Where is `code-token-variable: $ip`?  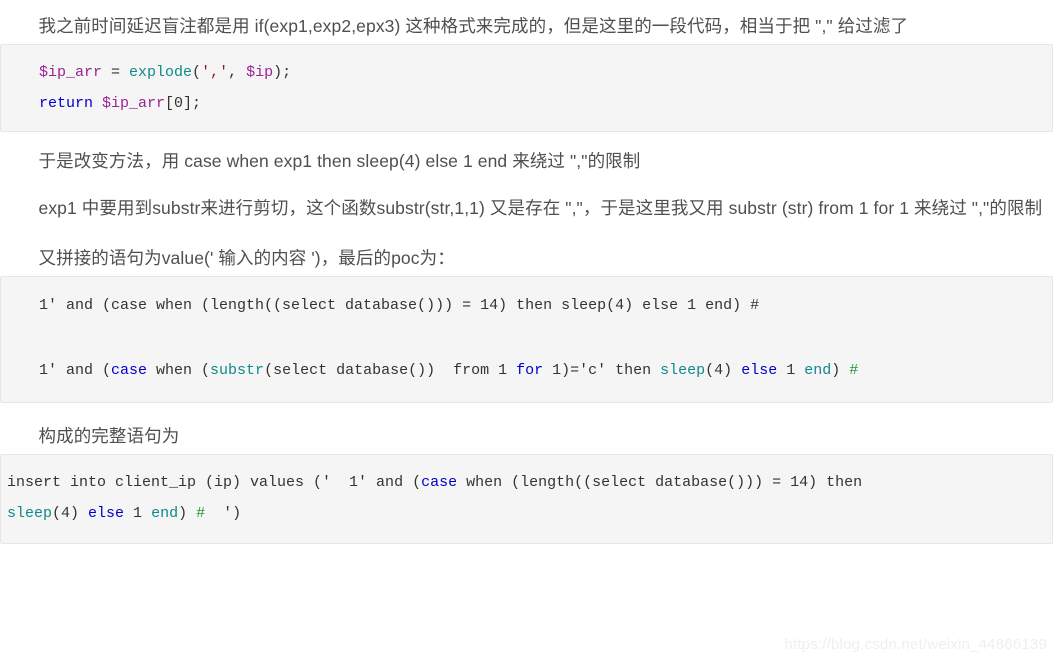 code-token-variable: $ip is located at coordinates (260, 72).